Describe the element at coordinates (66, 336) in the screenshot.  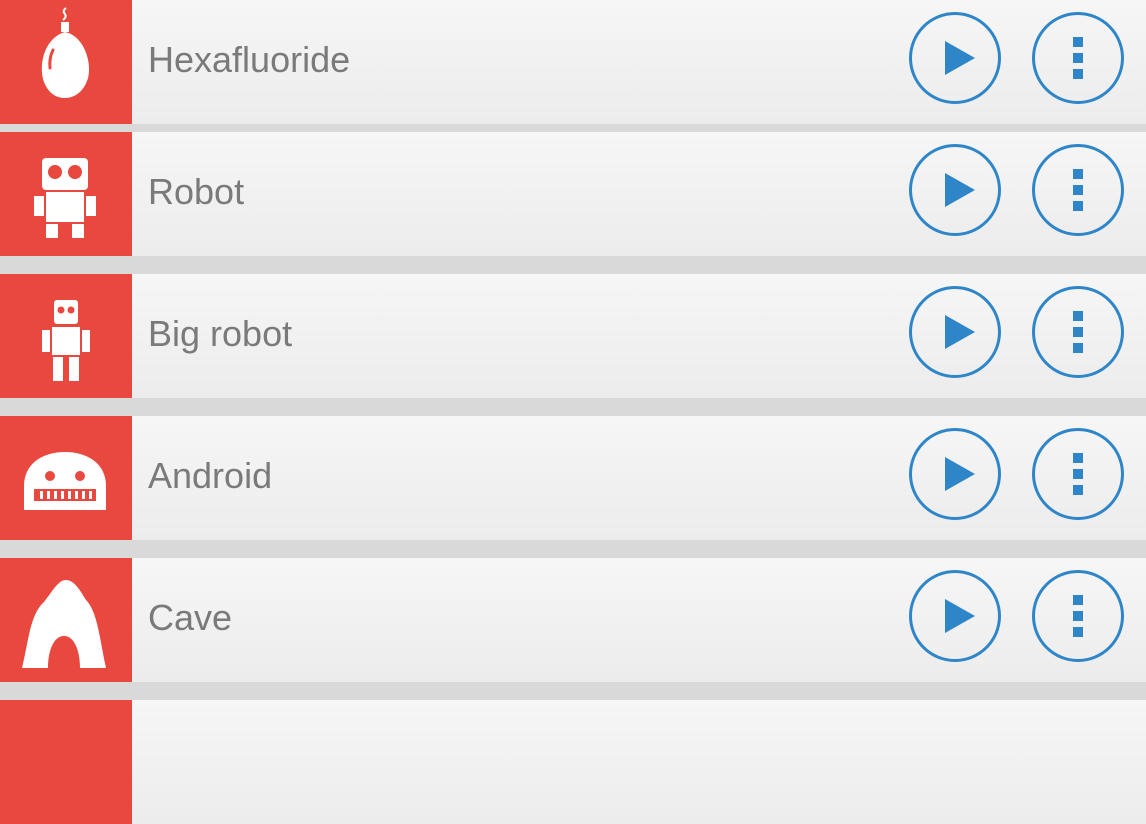
I see `big-robot-icon` at that location.